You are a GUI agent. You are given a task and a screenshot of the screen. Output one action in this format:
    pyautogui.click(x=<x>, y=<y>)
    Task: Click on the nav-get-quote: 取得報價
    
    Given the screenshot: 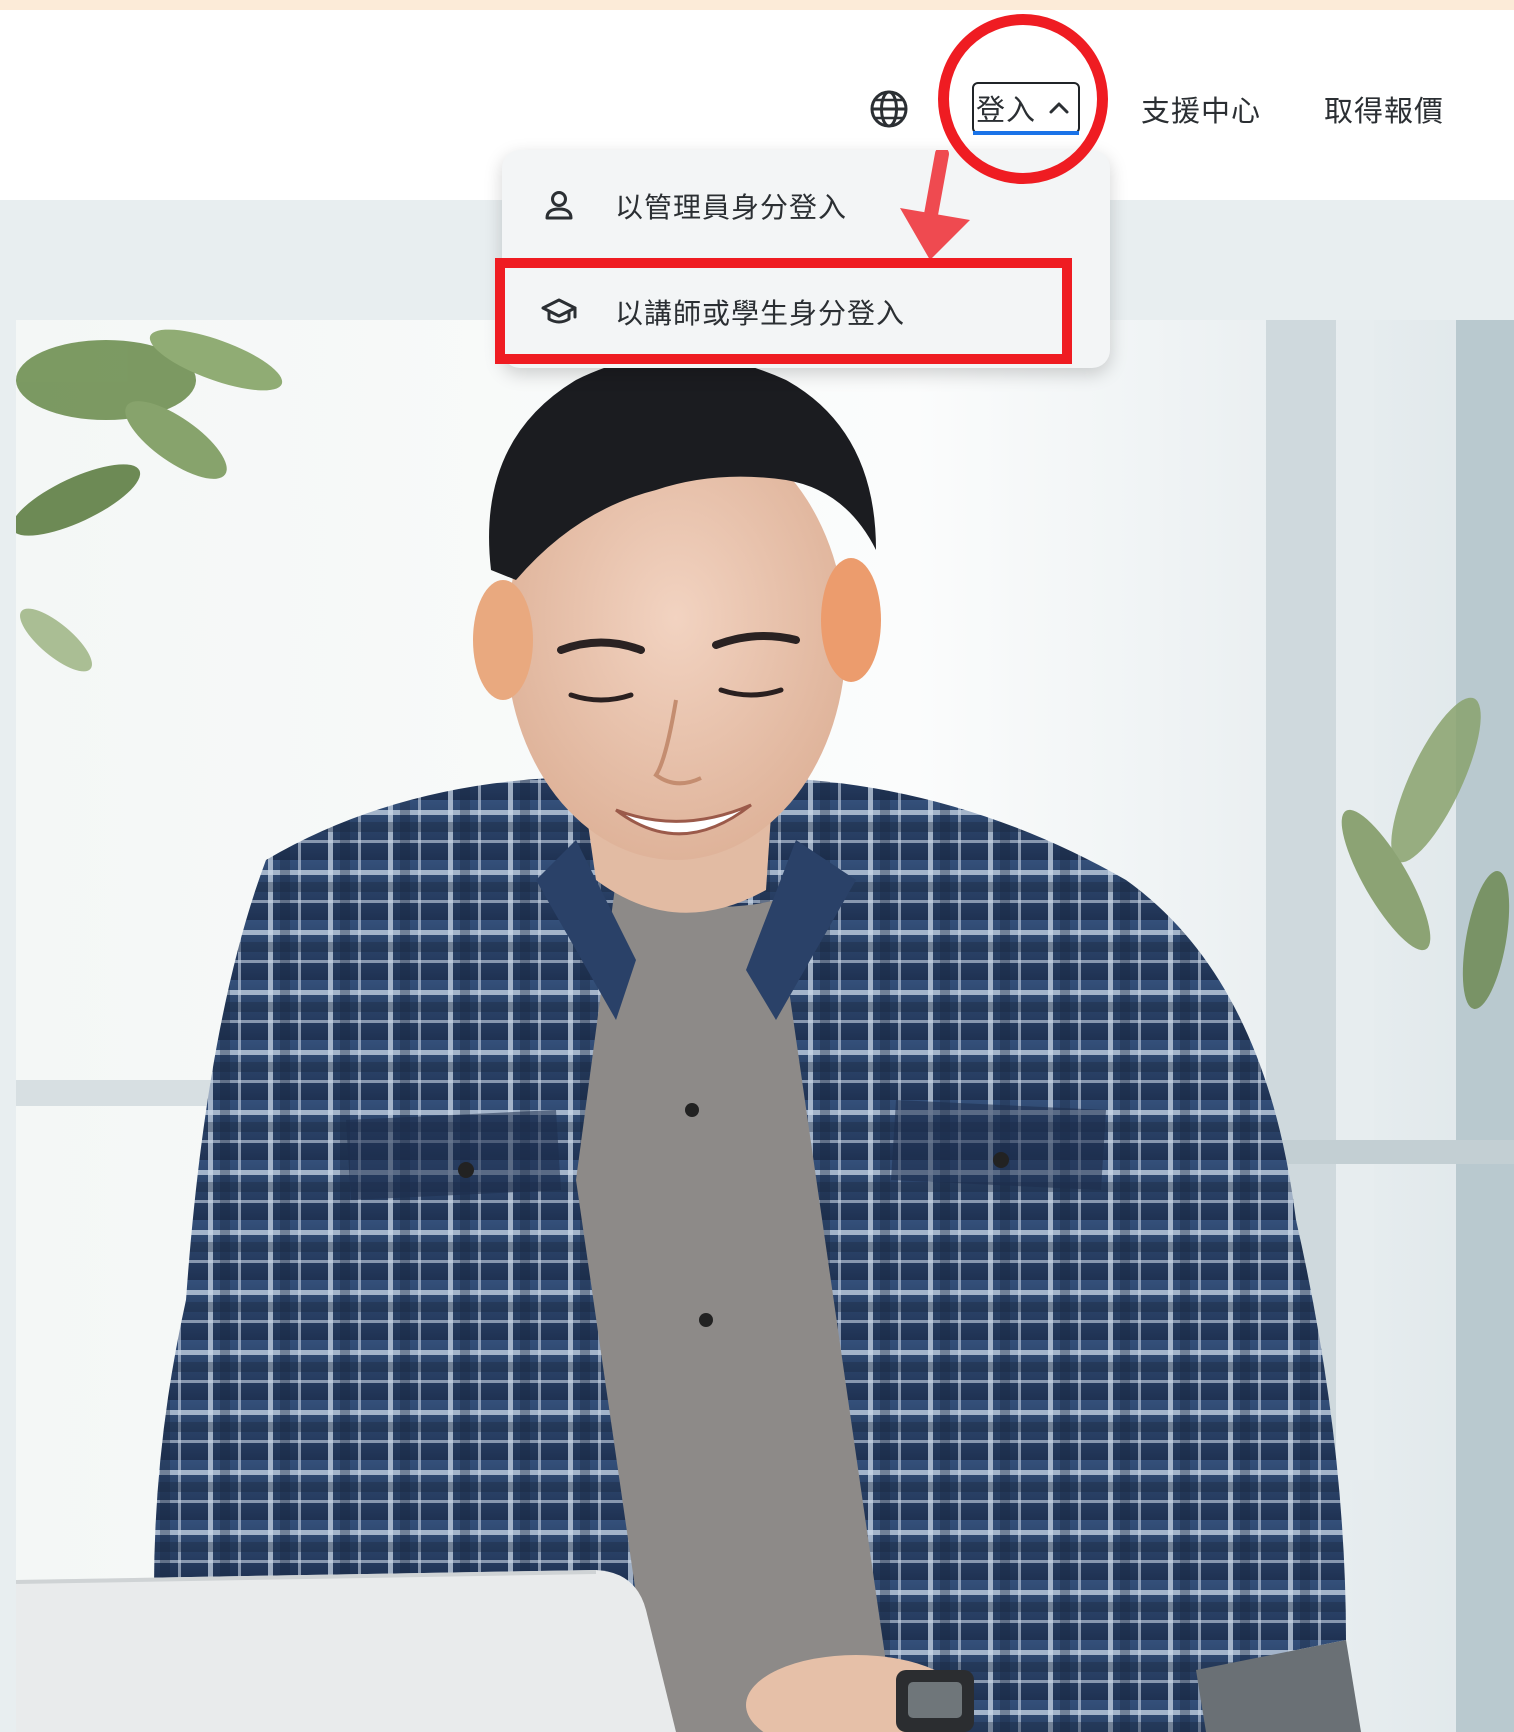 What is the action you would take?
    pyautogui.click(x=1384, y=109)
    